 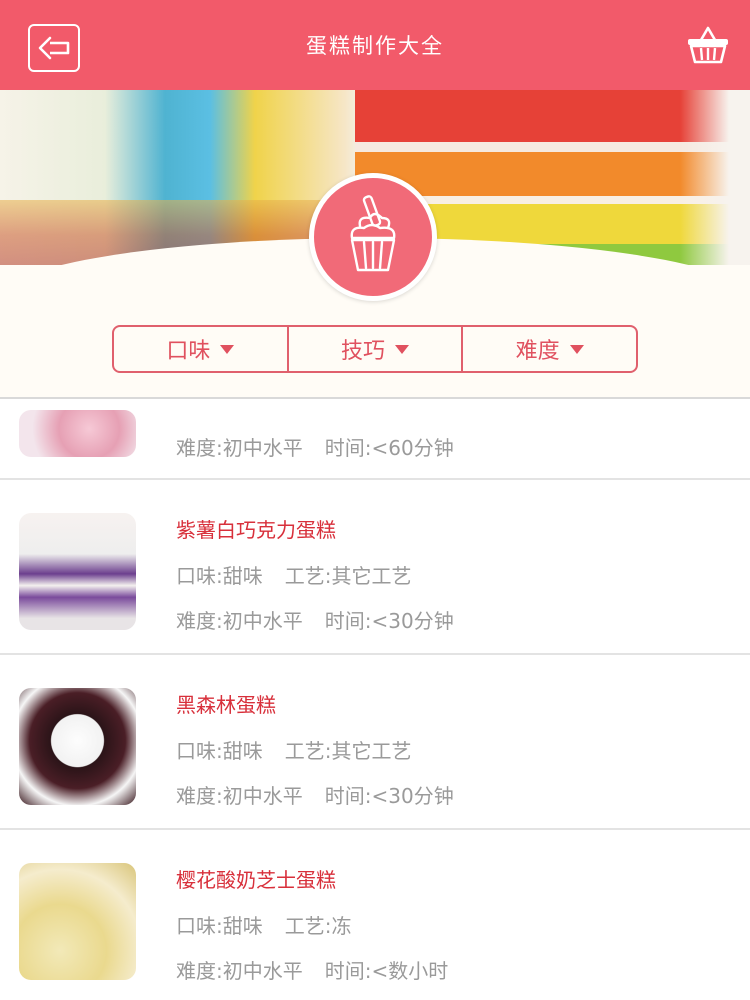 What do you see at coordinates (318, 926) in the screenshot?
I see `recipe-craft: 工艺:冻` at bounding box center [318, 926].